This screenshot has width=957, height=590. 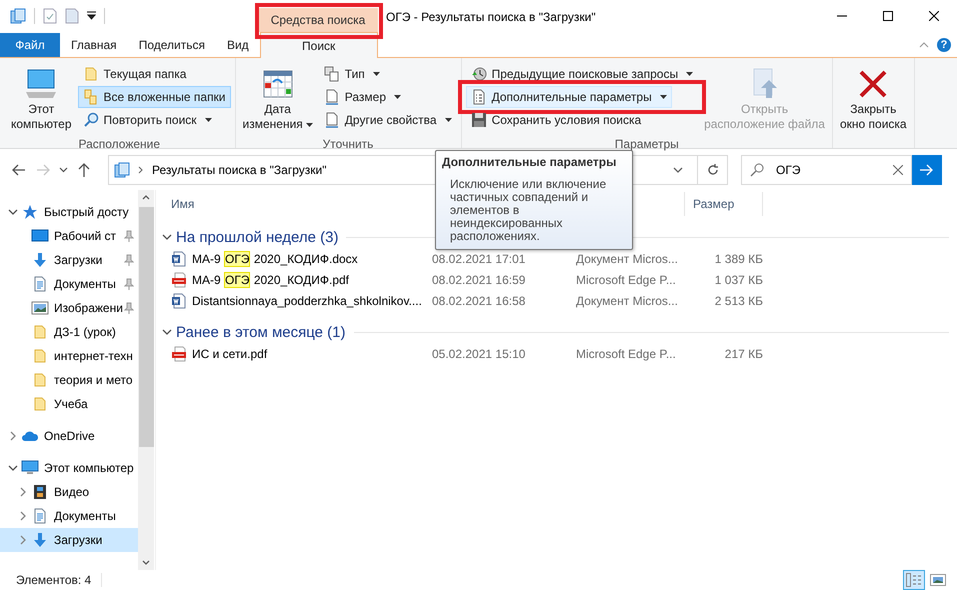 What do you see at coordinates (69, 236) in the screenshot?
I see `nav-item: Рабочий ст` at bounding box center [69, 236].